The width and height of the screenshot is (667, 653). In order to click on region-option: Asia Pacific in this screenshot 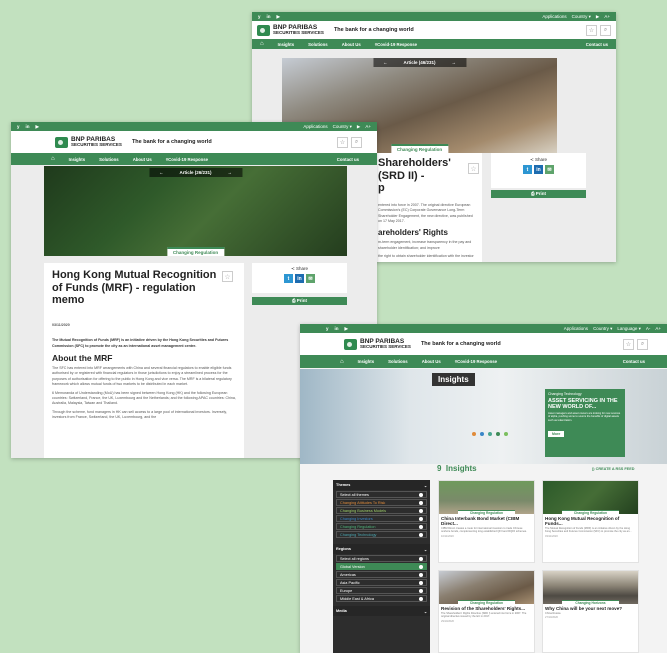, I will do `click(381, 582)`.